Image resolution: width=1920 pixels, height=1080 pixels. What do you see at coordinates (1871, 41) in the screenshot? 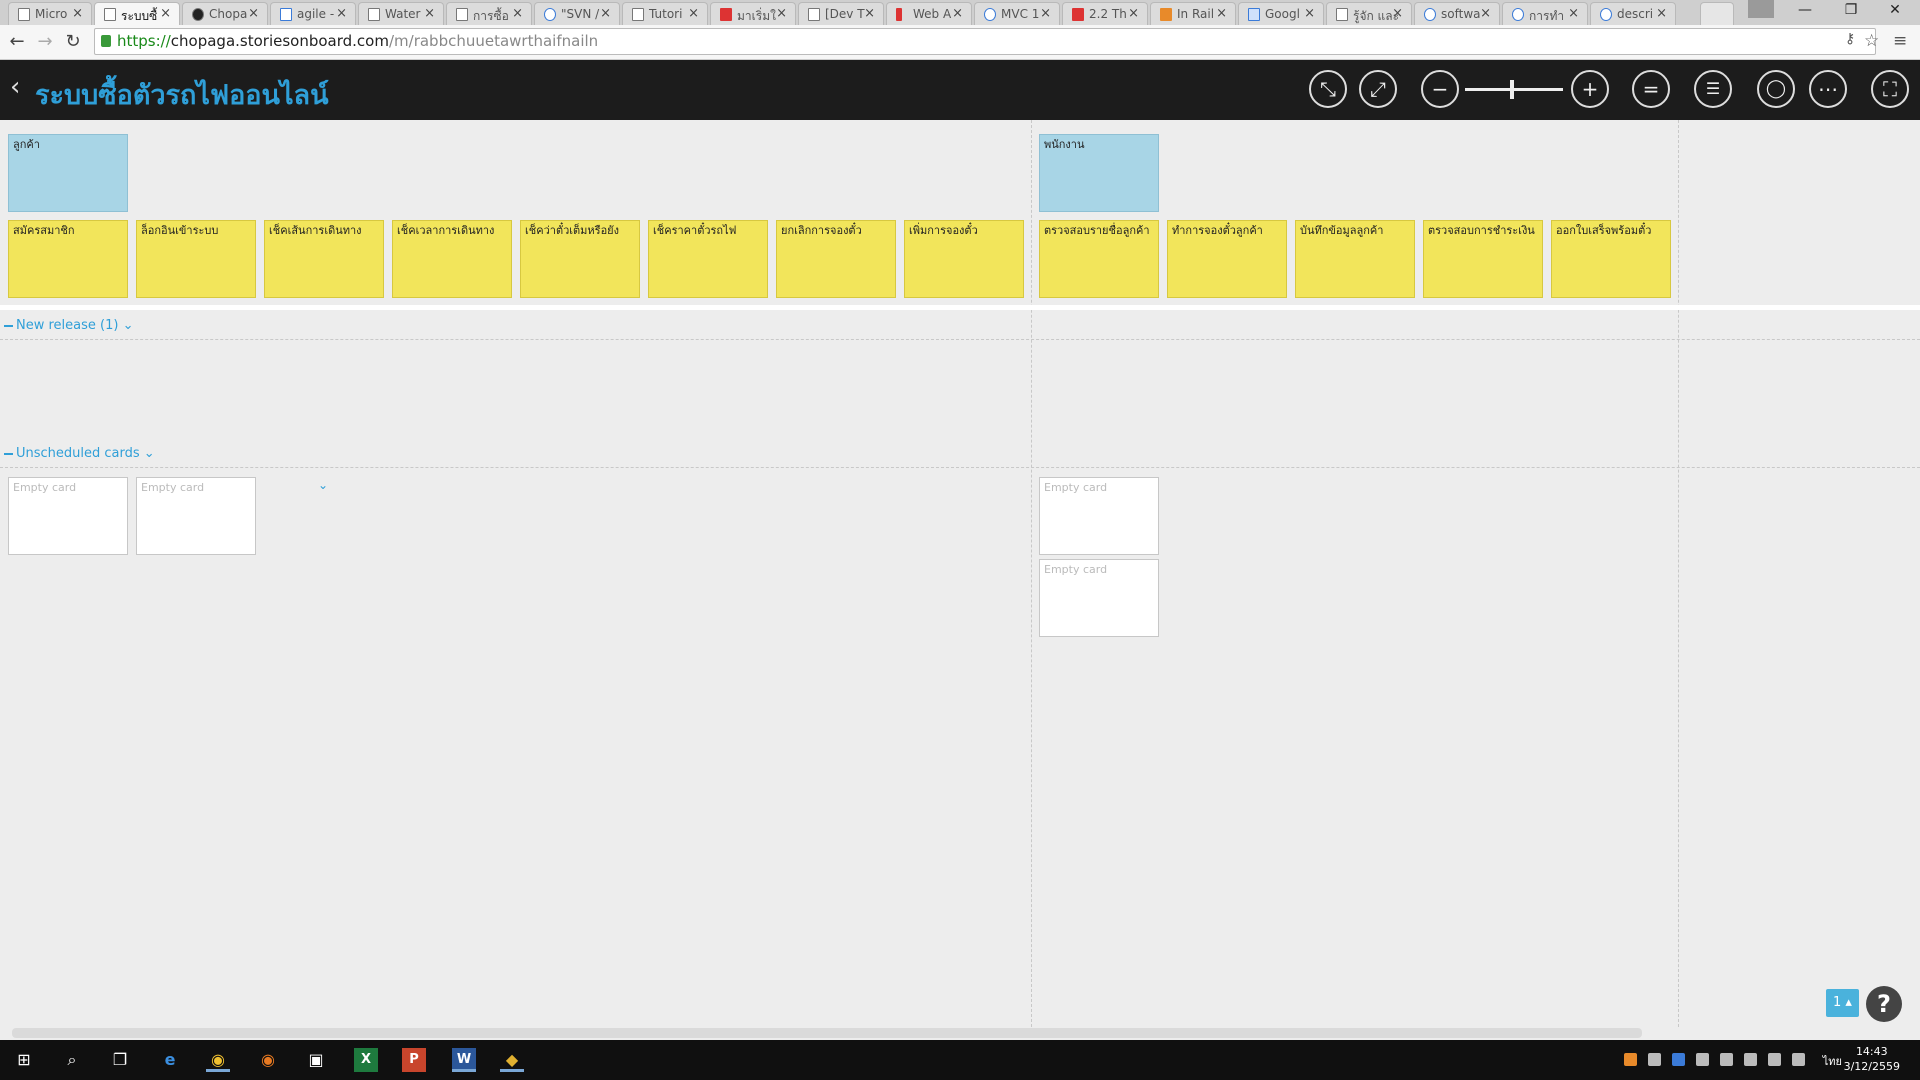
I see `bookmark-star-icon: ☆` at bounding box center [1871, 41].